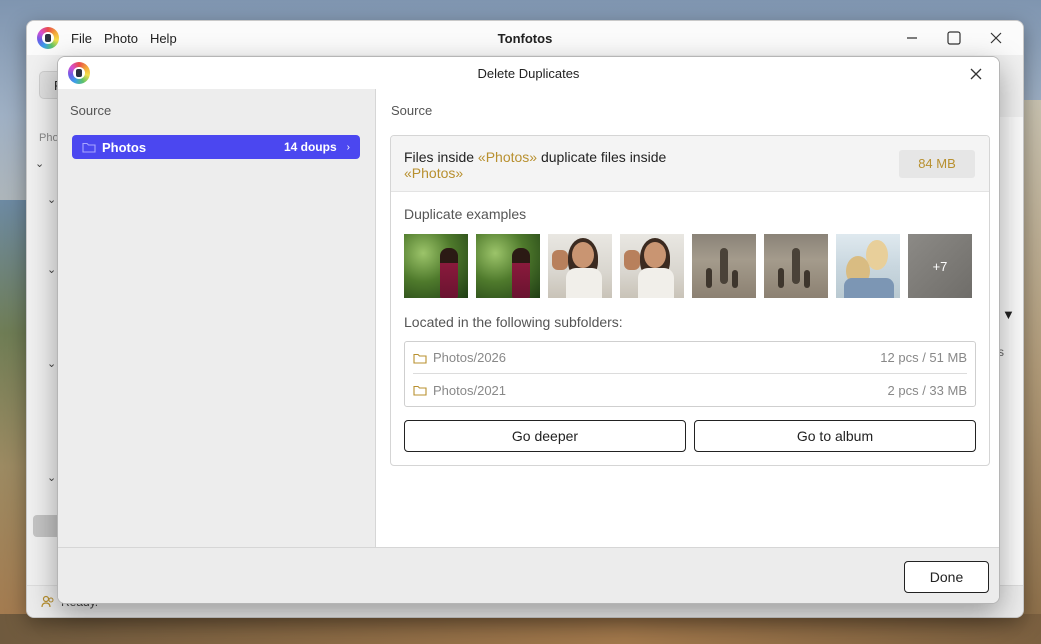 This screenshot has height=644, width=1041. Describe the element at coordinates (528, 575) in the screenshot. I see `dialog-footer: Done` at that location.